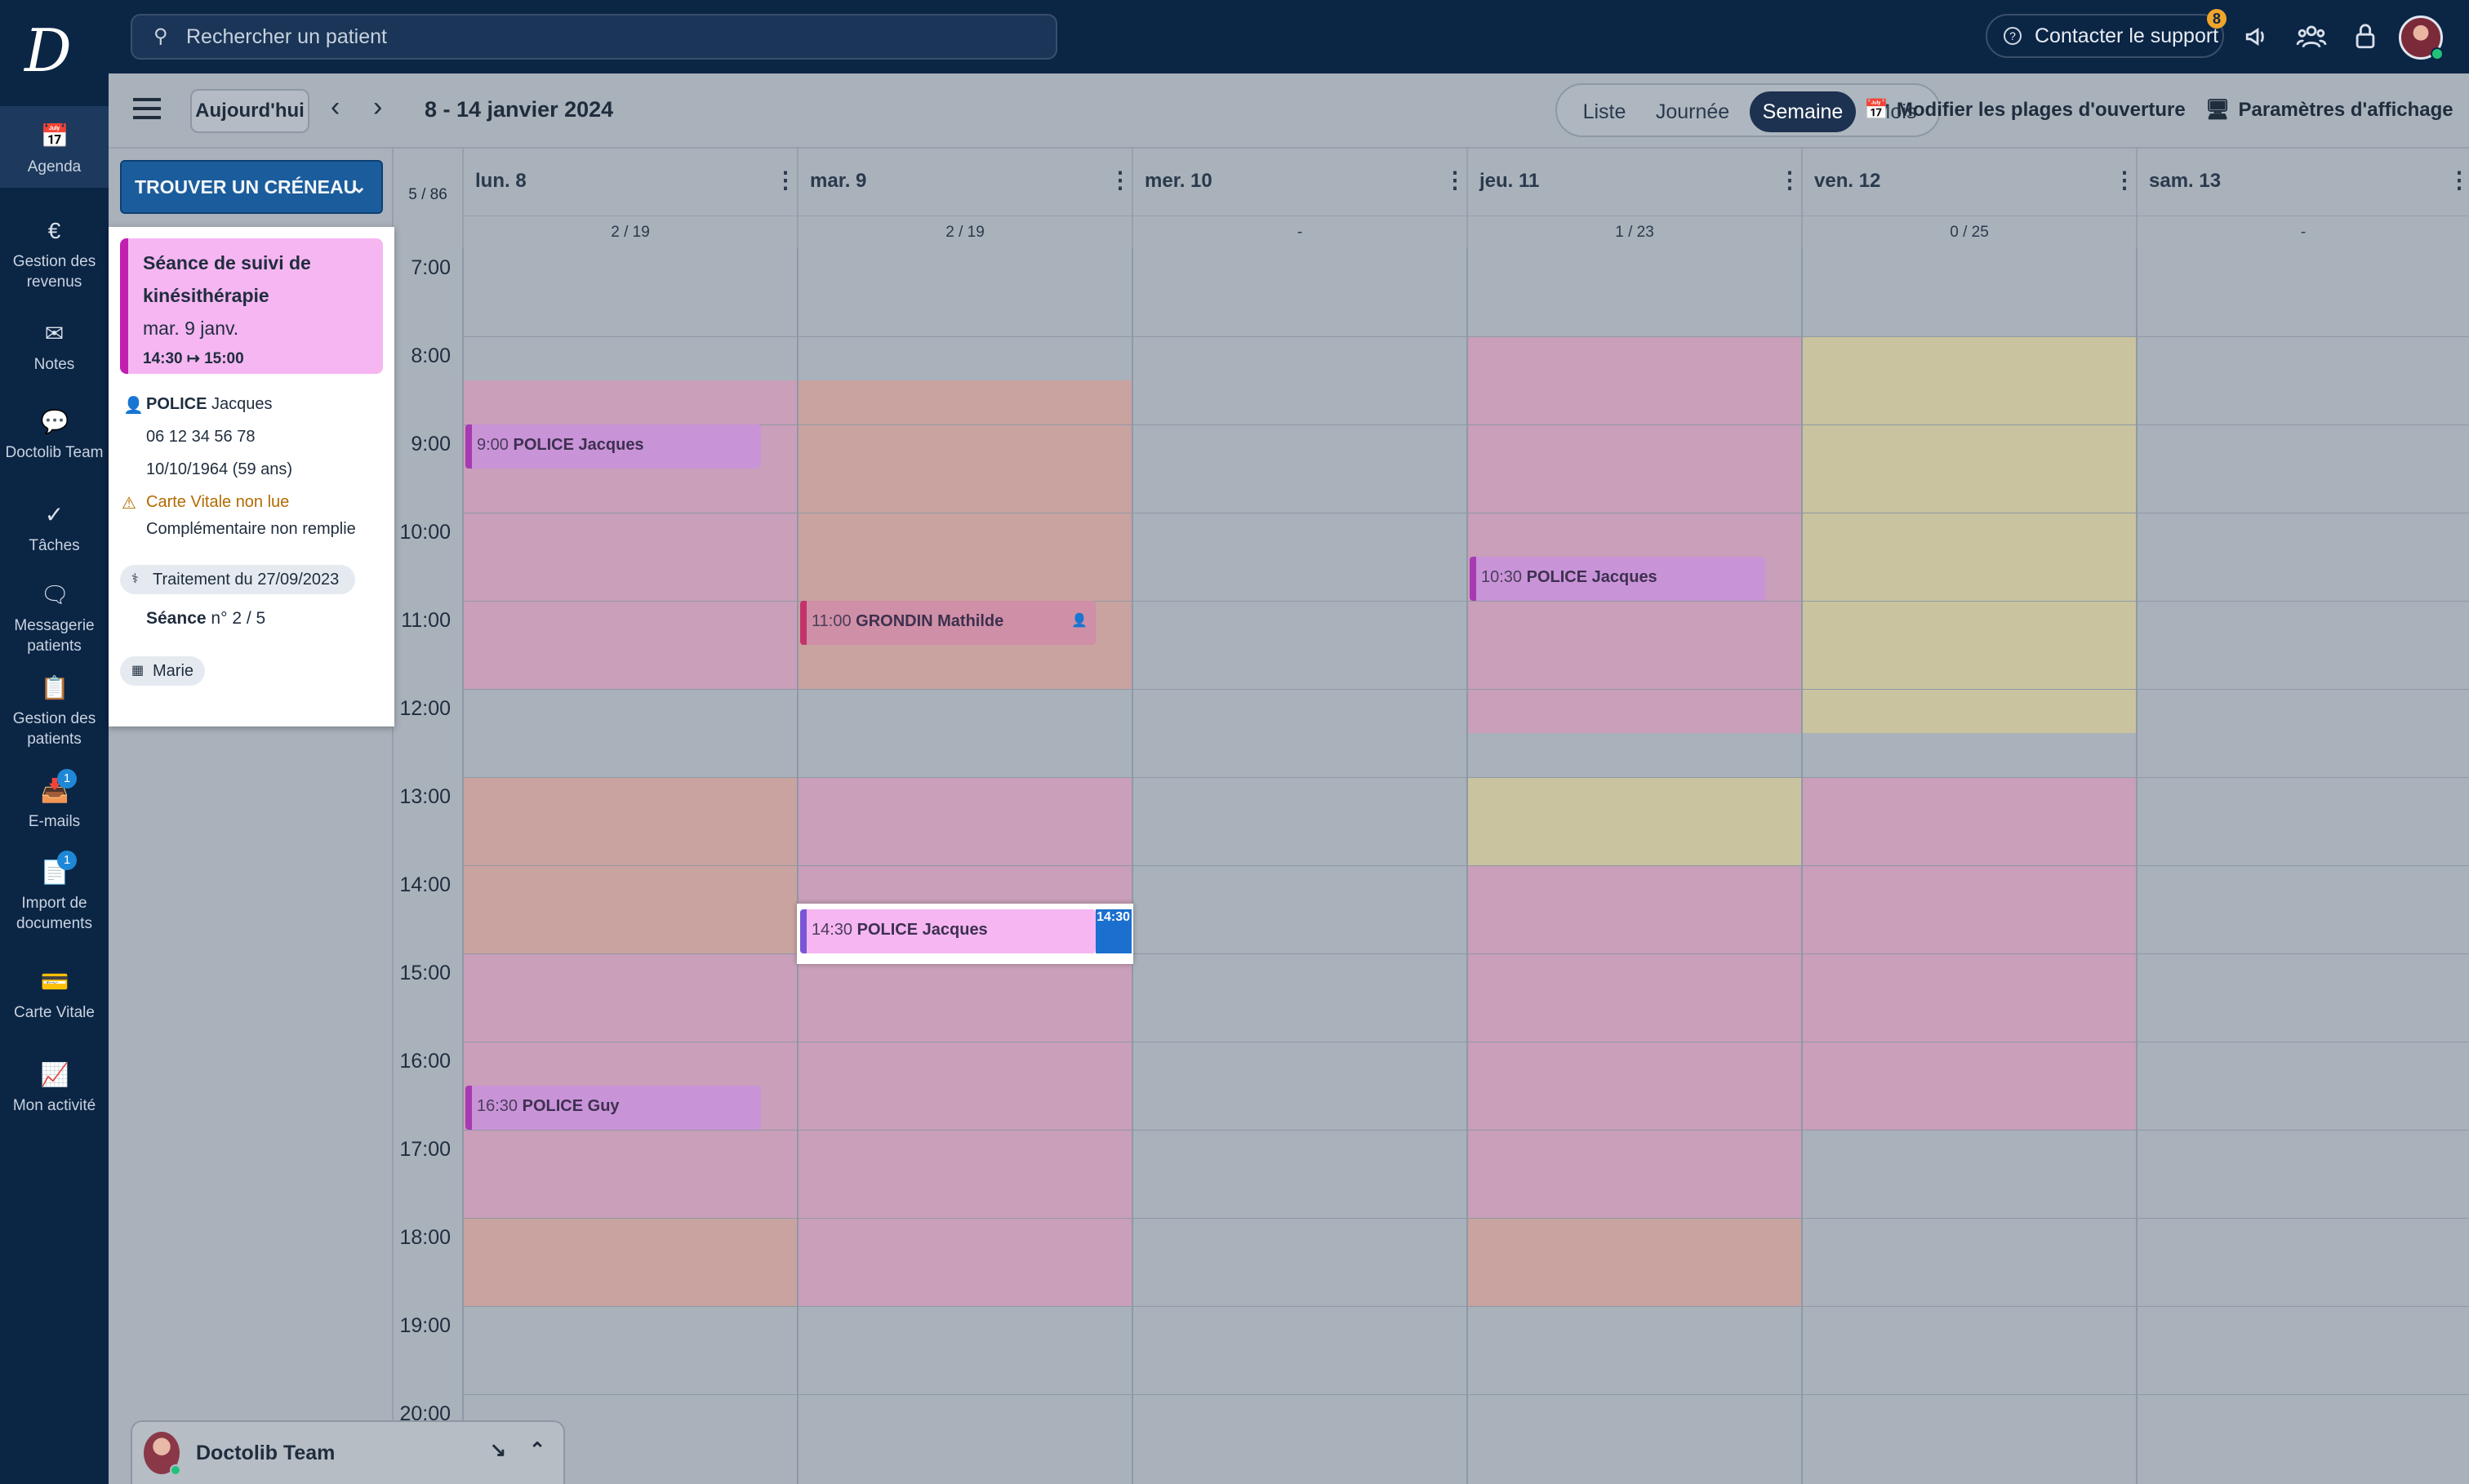 The width and height of the screenshot is (2469, 1484). I want to click on day-header-tue: mar. 9 ⋮, so click(964, 182).